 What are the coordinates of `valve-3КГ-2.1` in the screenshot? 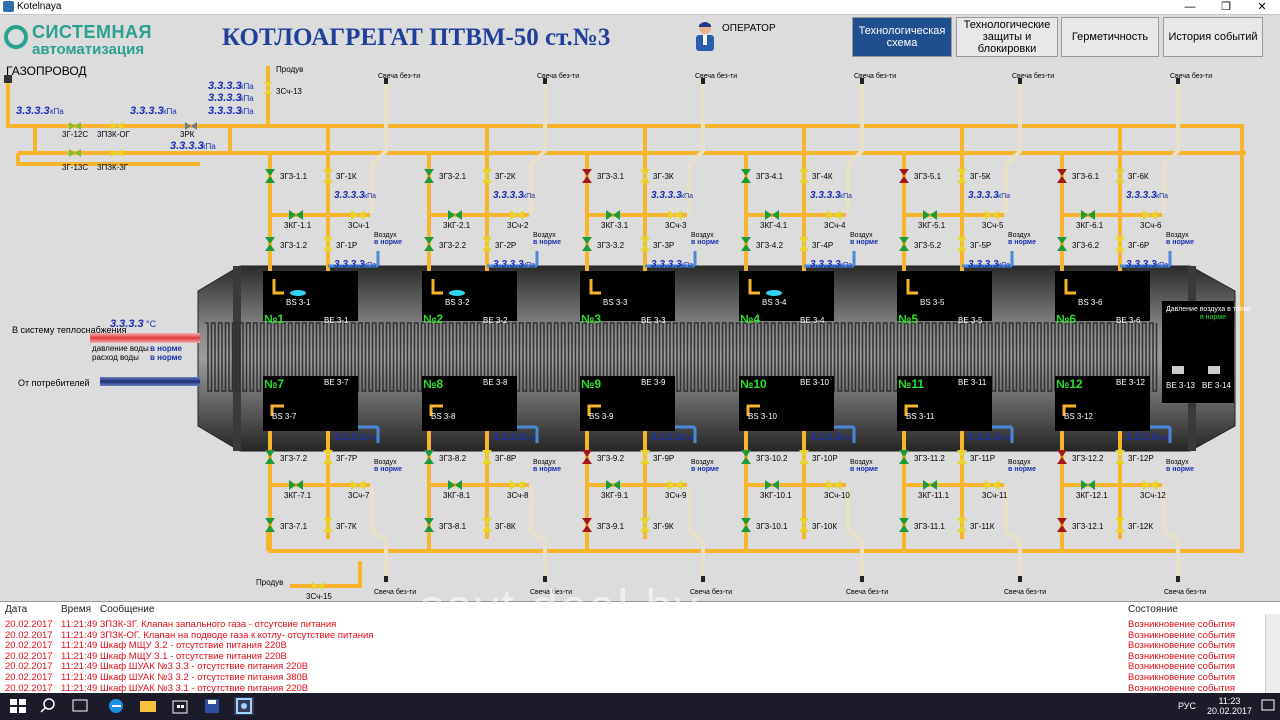 It's located at (455, 215).